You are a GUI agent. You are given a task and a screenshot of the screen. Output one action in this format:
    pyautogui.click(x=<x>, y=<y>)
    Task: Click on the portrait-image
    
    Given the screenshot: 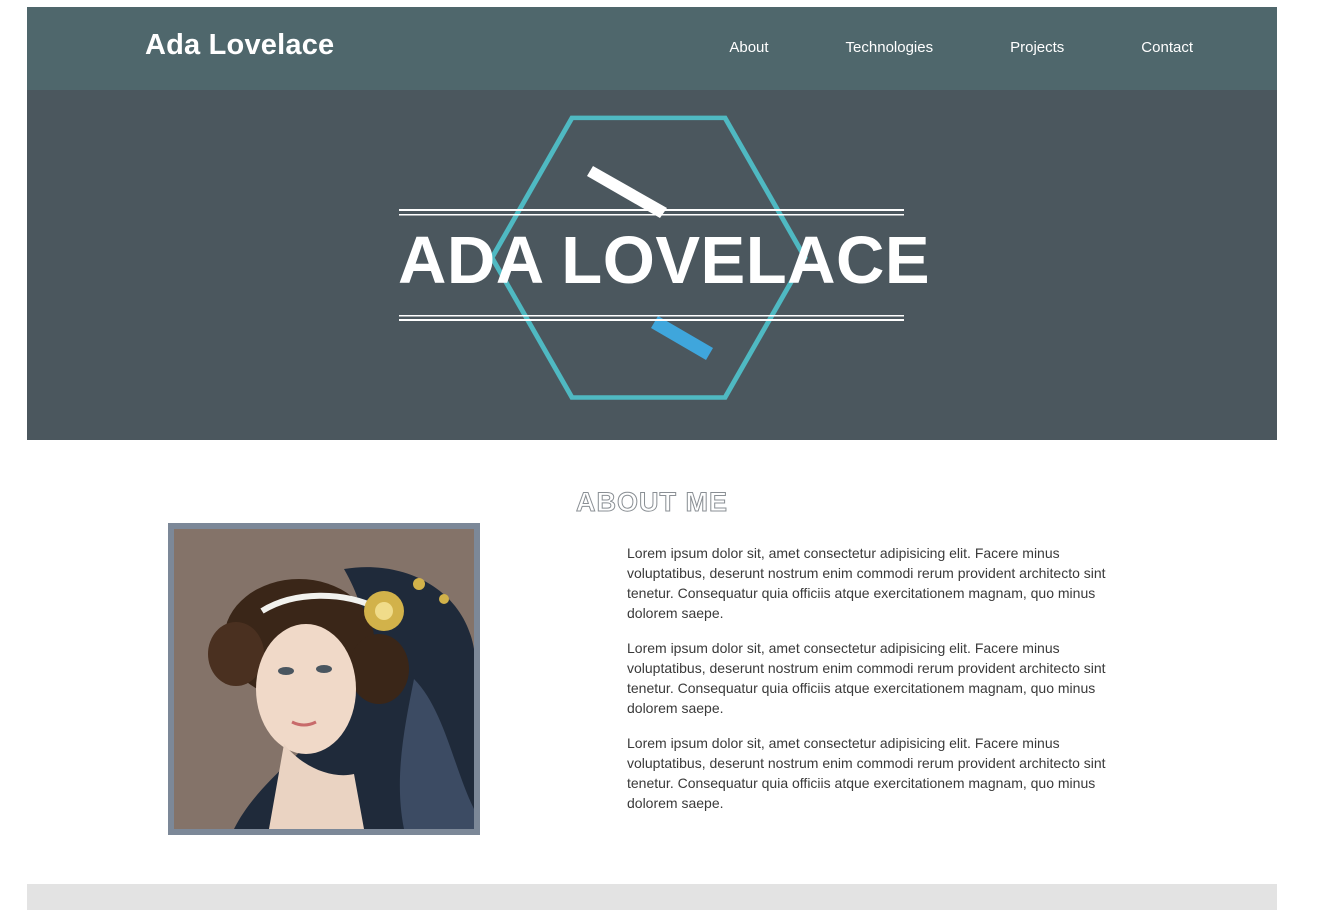 What is the action you would take?
    pyautogui.click(x=324, y=679)
    